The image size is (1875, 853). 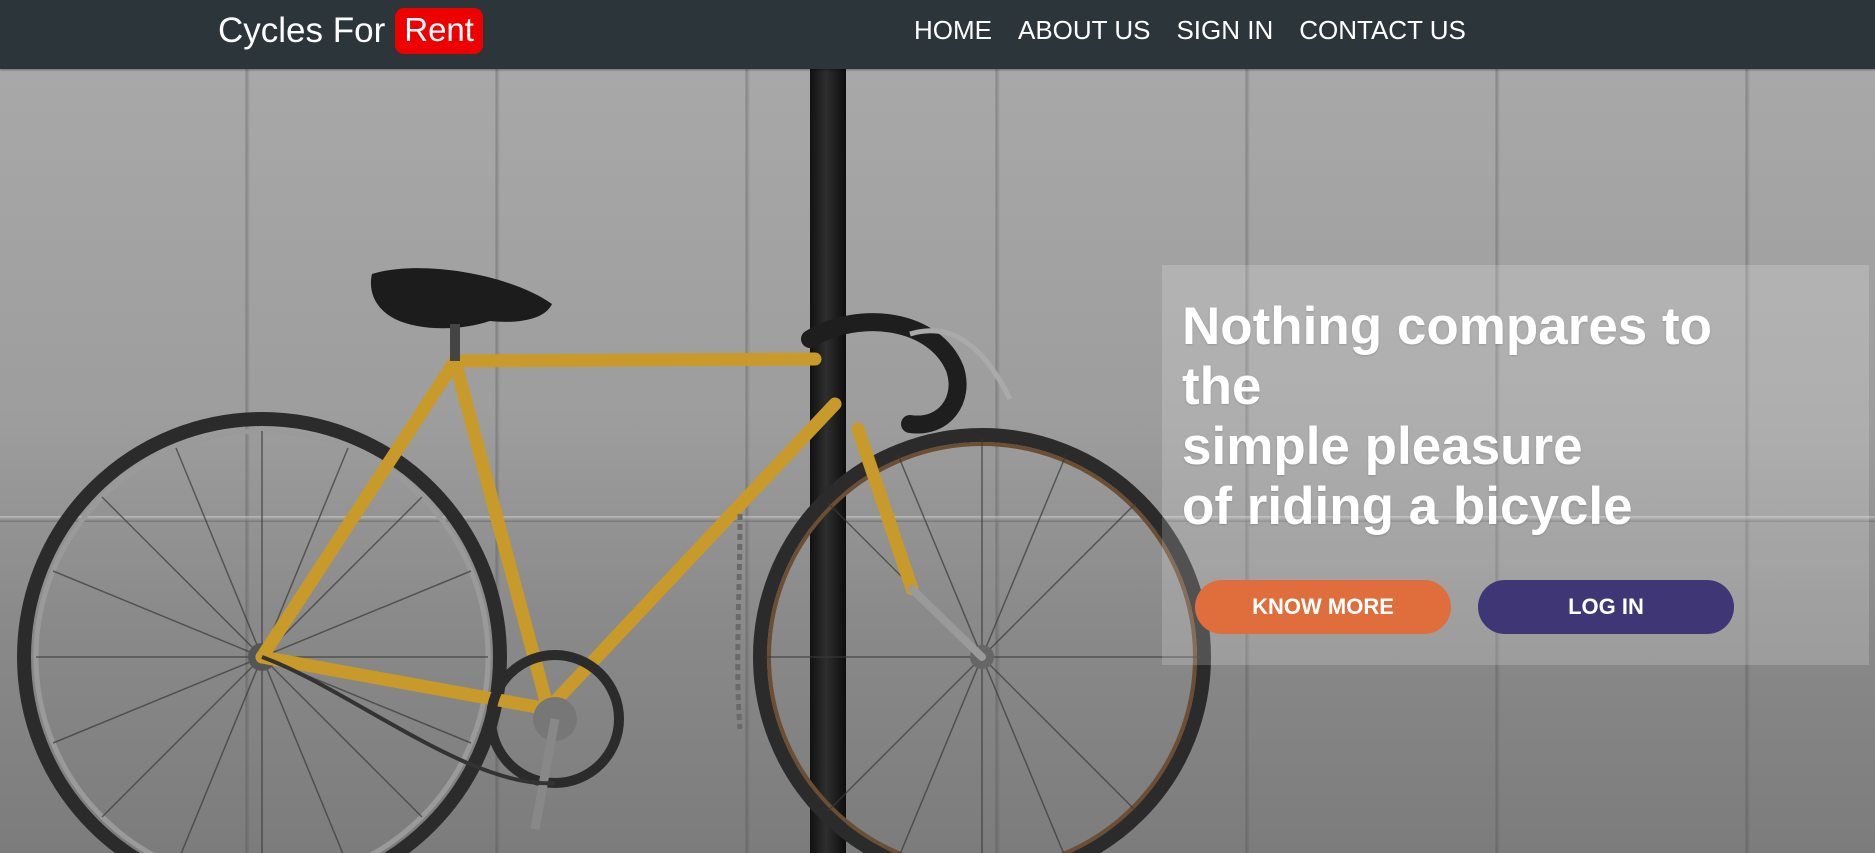 What do you see at coordinates (461, 298) in the screenshot?
I see `saddle` at bounding box center [461, 298].